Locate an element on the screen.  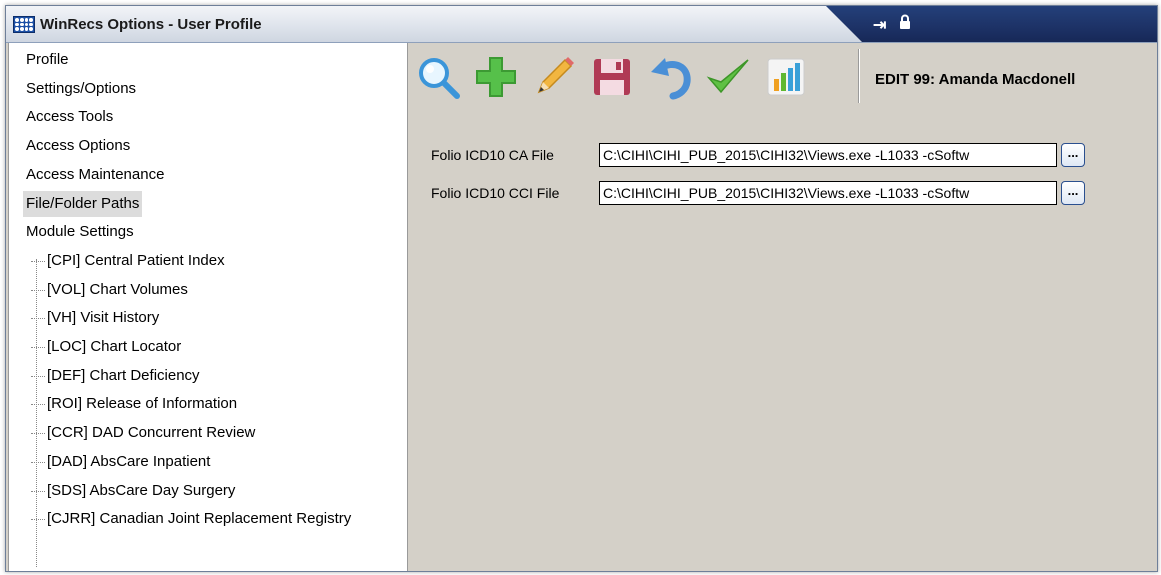
tree-child-label: [CCR] DAD Concurrent Review is located at coordinates (151, 433).